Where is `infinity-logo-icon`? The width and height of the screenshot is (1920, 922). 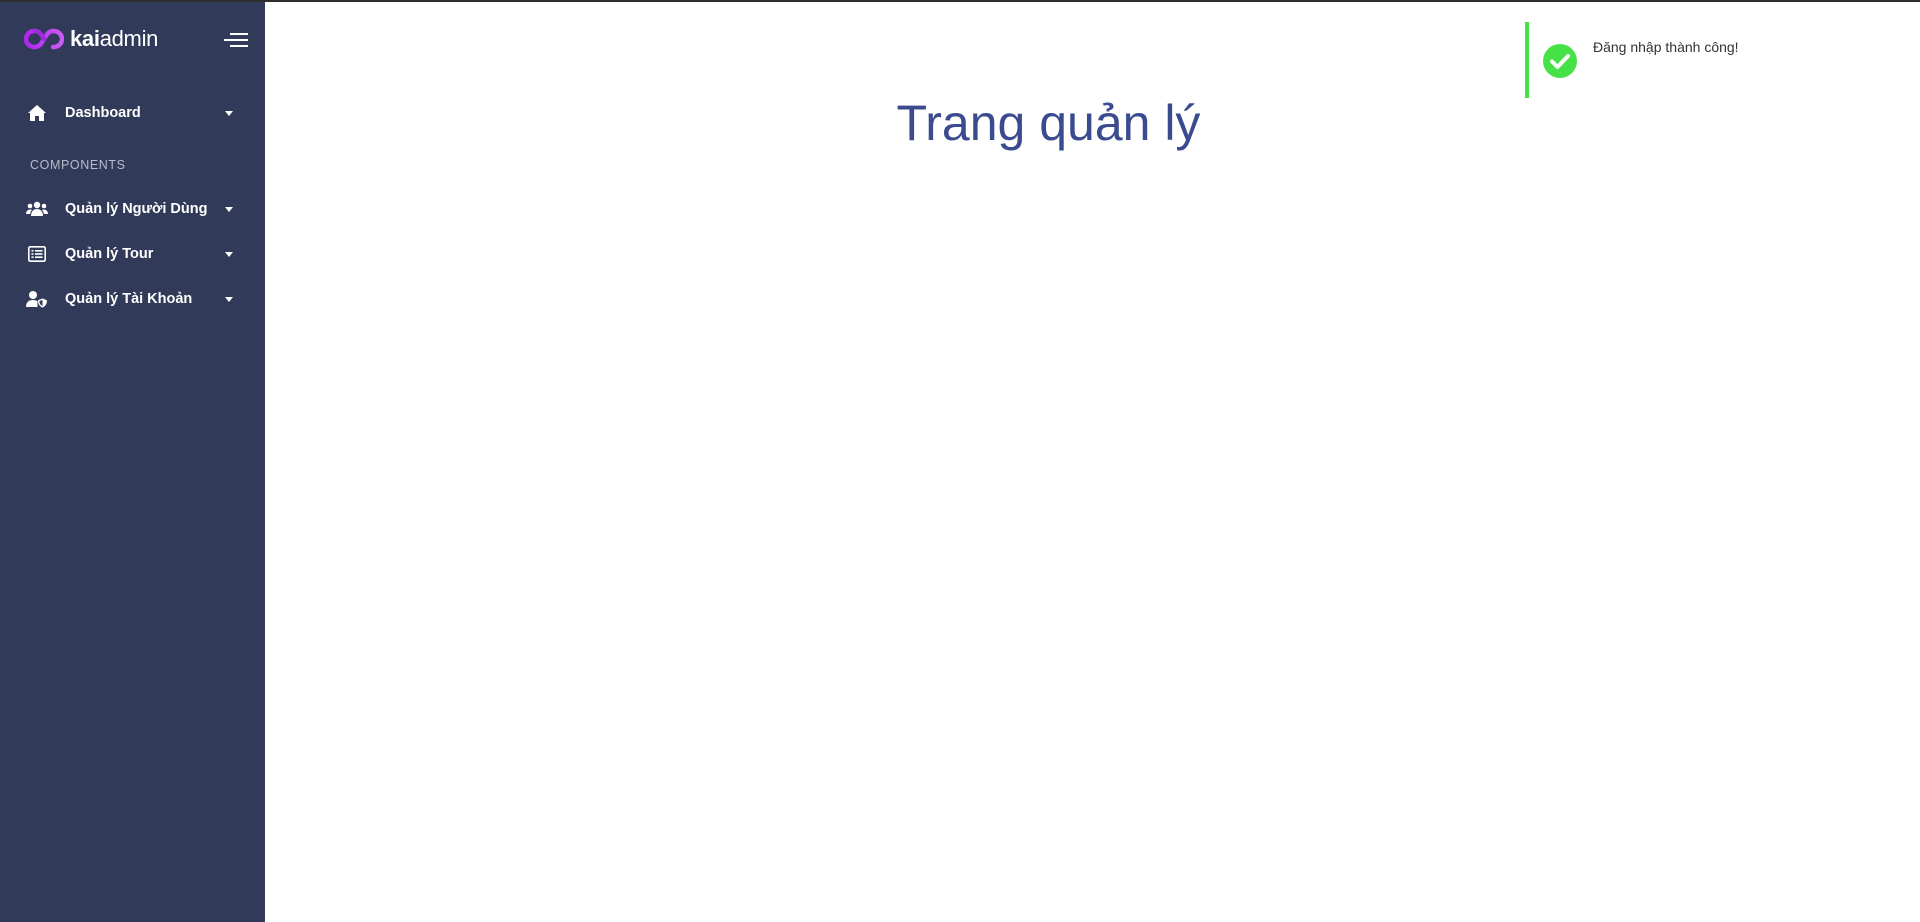 infinity-logo-icon is located at coordinates (44, 39).